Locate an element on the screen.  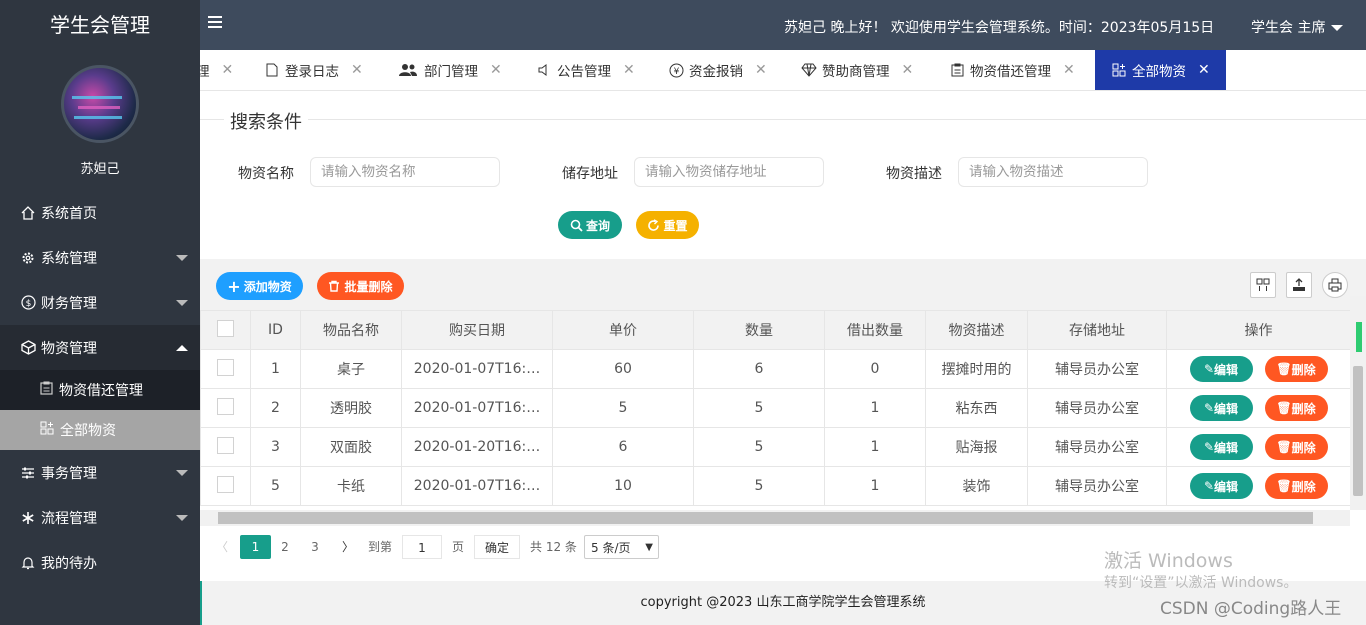
column-filter-button is located at coordinates (1263, 285).